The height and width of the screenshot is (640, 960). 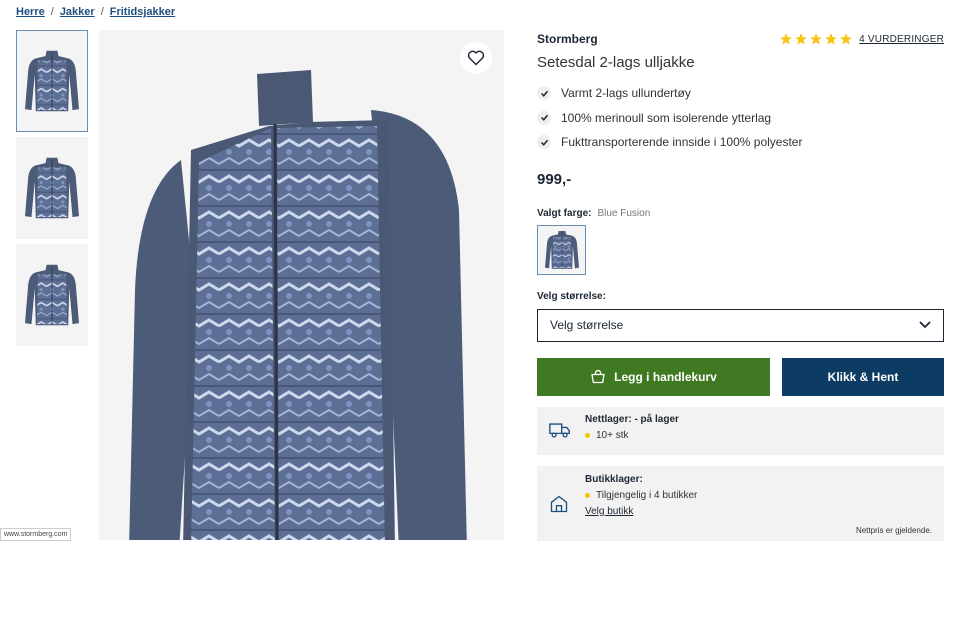 I want to click on size-label: Velg størrelse:, so click(x=571, y=296).